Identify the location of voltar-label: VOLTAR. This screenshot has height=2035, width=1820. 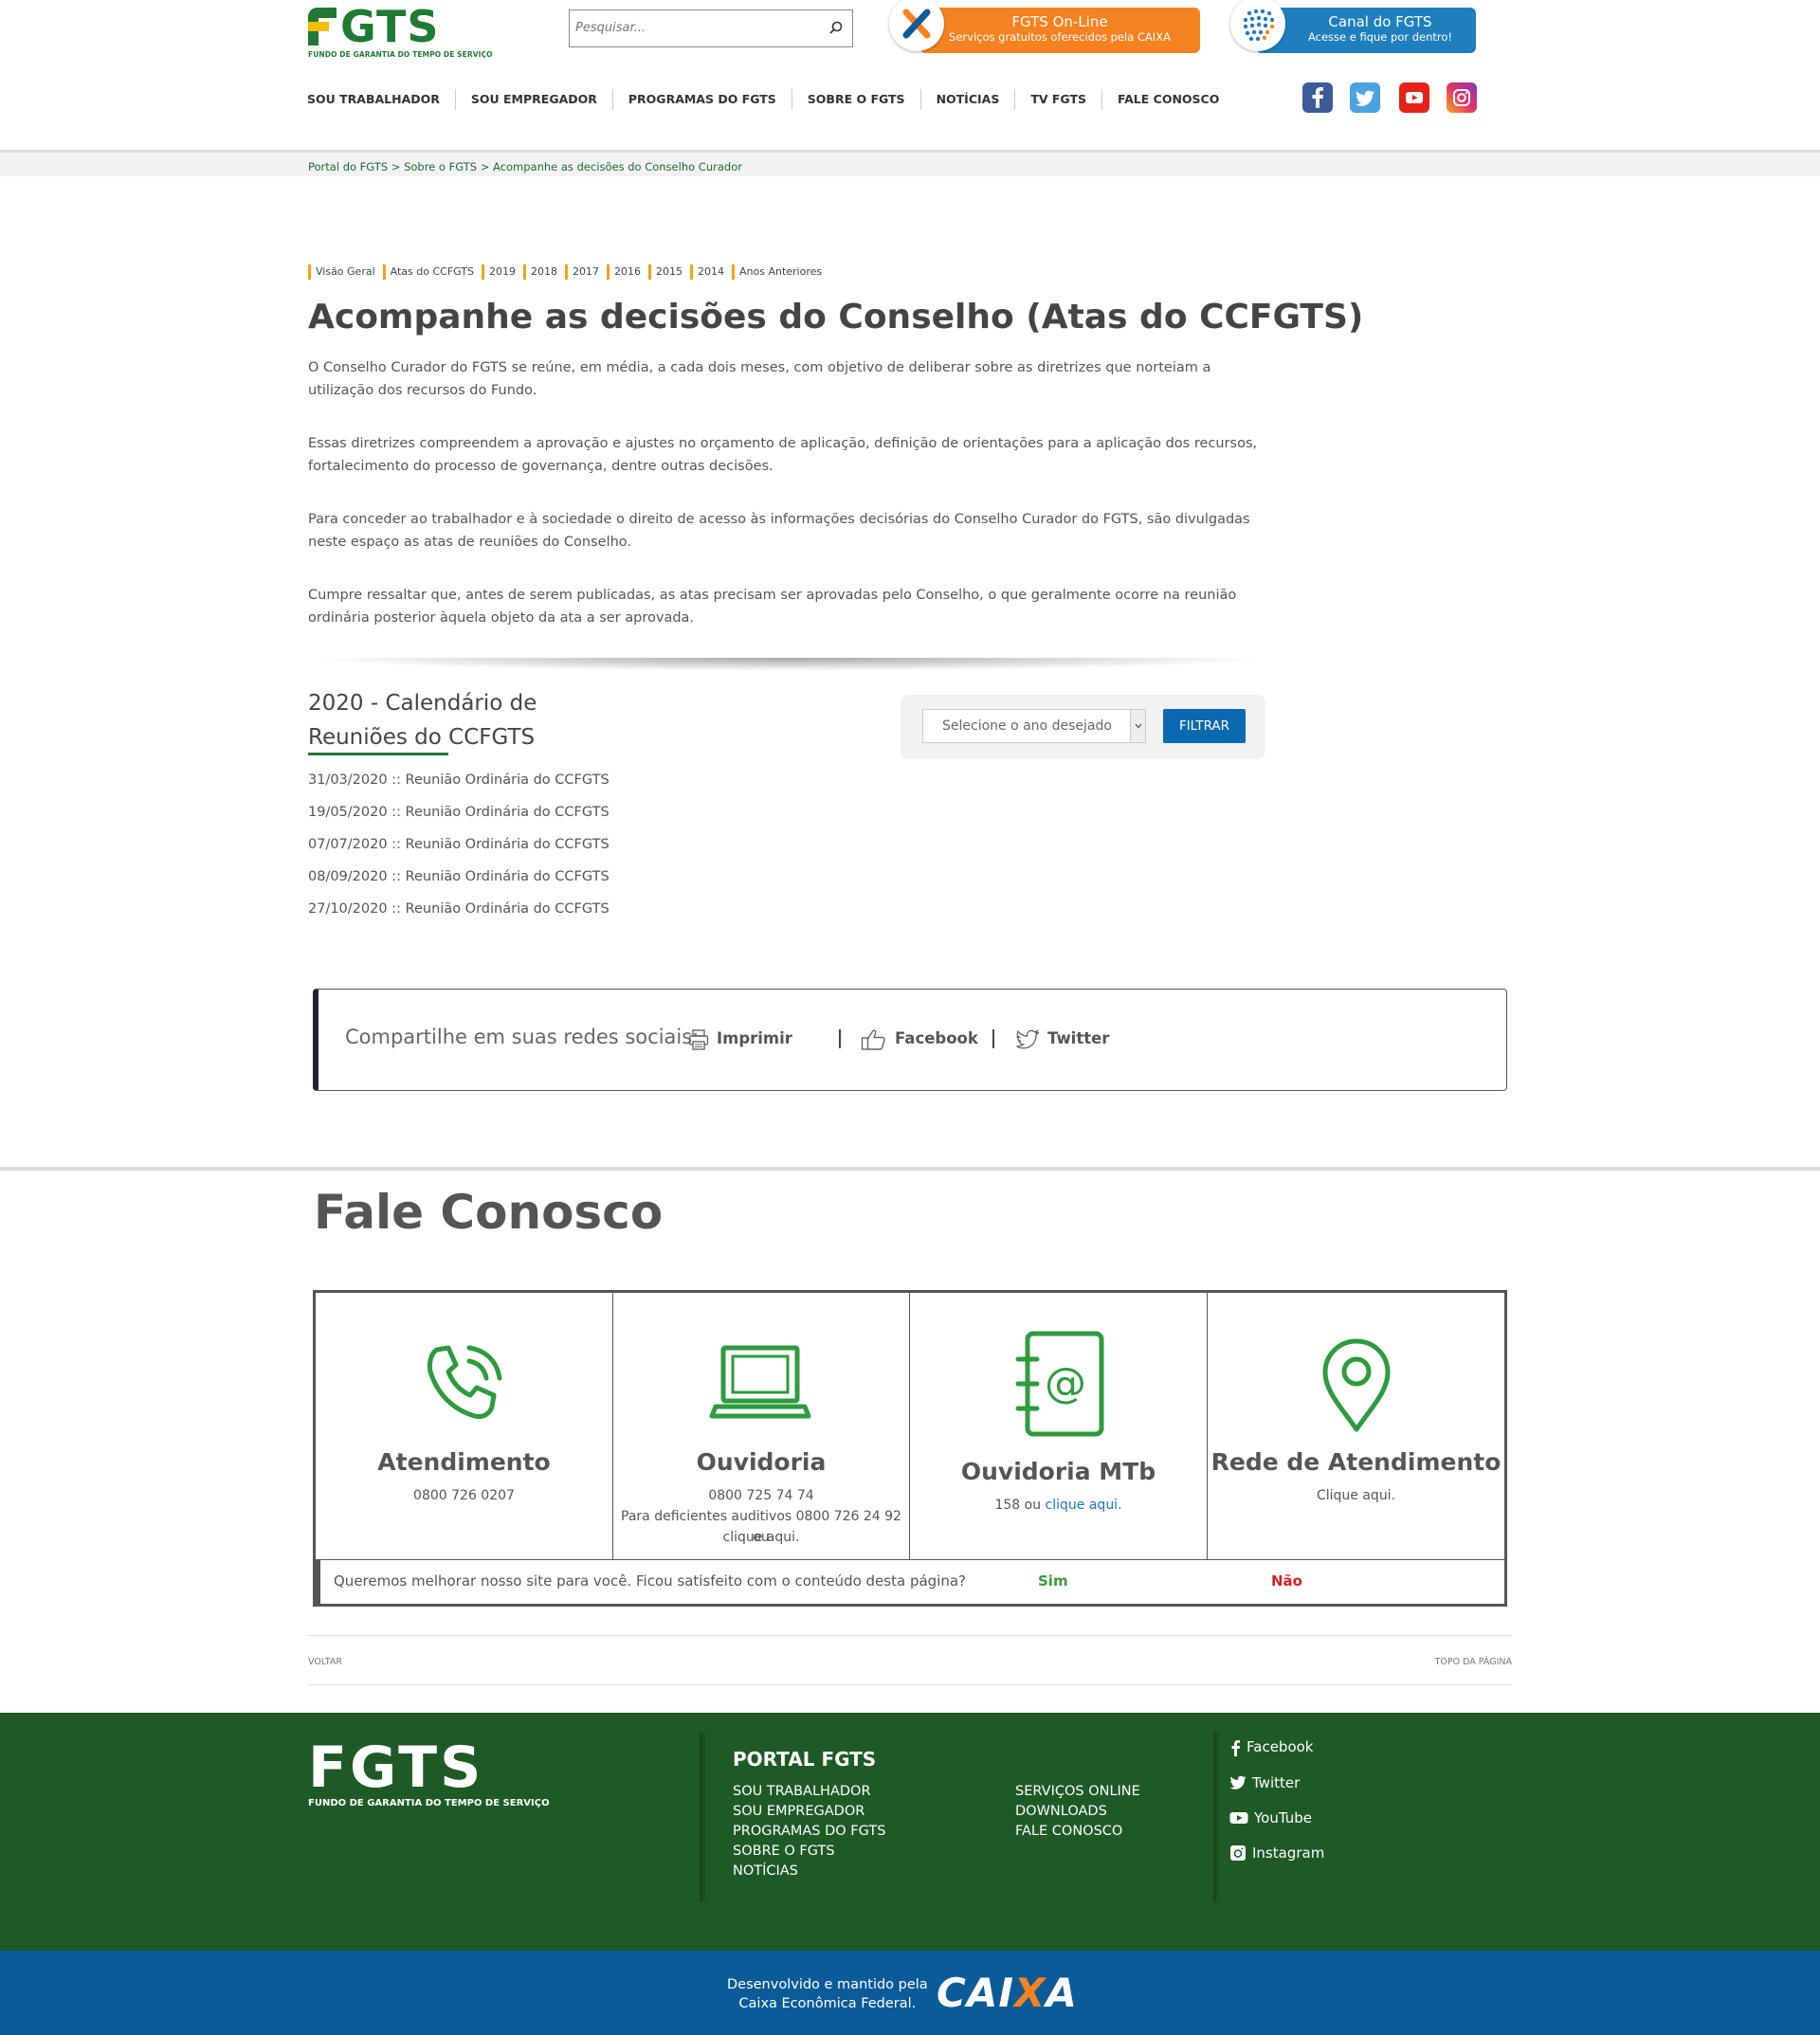
(325, 1662).